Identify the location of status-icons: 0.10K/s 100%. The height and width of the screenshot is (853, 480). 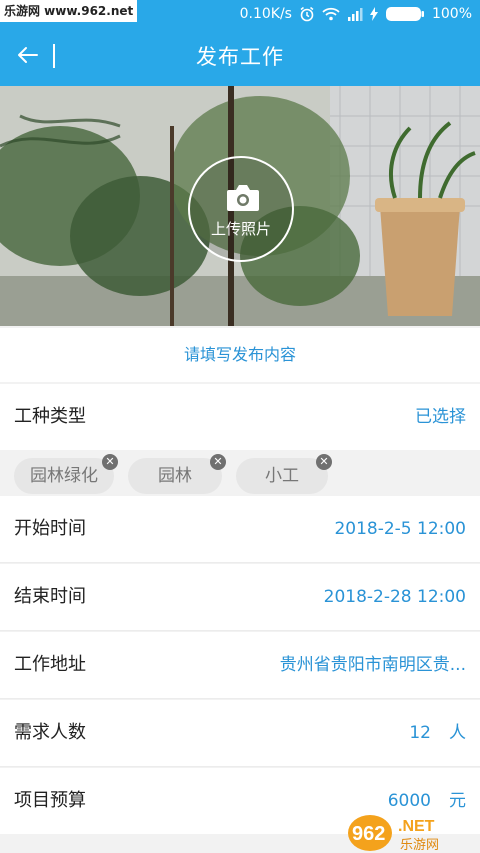
(356, 14).